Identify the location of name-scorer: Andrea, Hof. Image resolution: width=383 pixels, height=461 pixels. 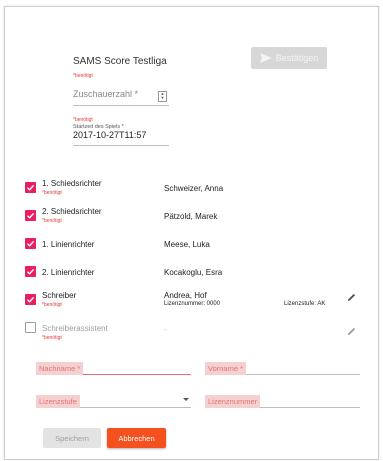
(185, 295).